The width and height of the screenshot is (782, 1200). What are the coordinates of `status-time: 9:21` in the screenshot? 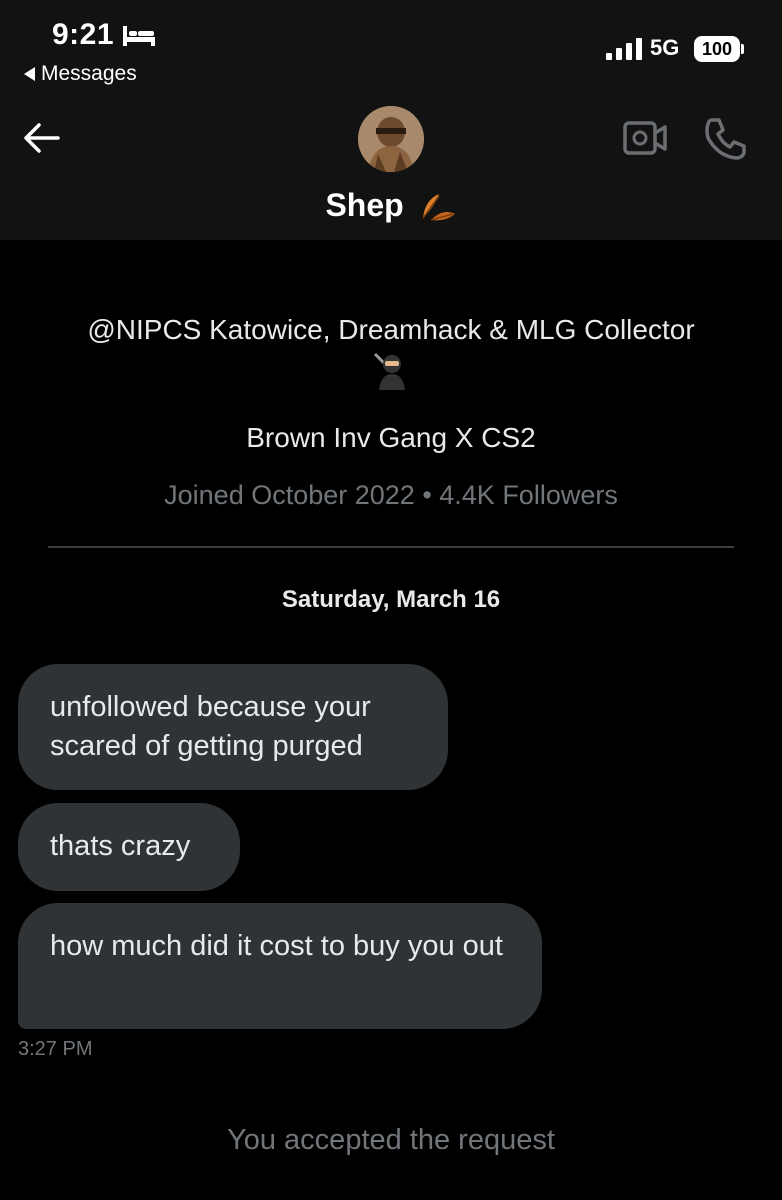 It's located at (83, 34).